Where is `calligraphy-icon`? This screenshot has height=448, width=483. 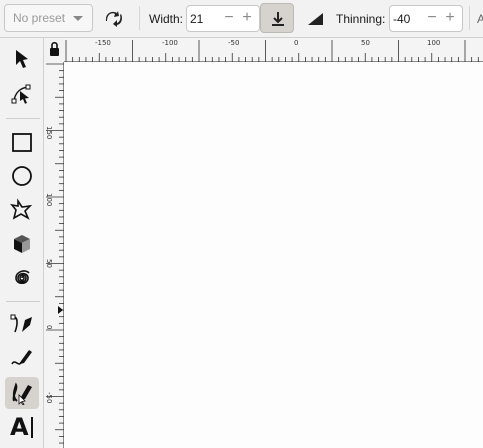
calligraphy-icon is located at coordinates (22, 393).